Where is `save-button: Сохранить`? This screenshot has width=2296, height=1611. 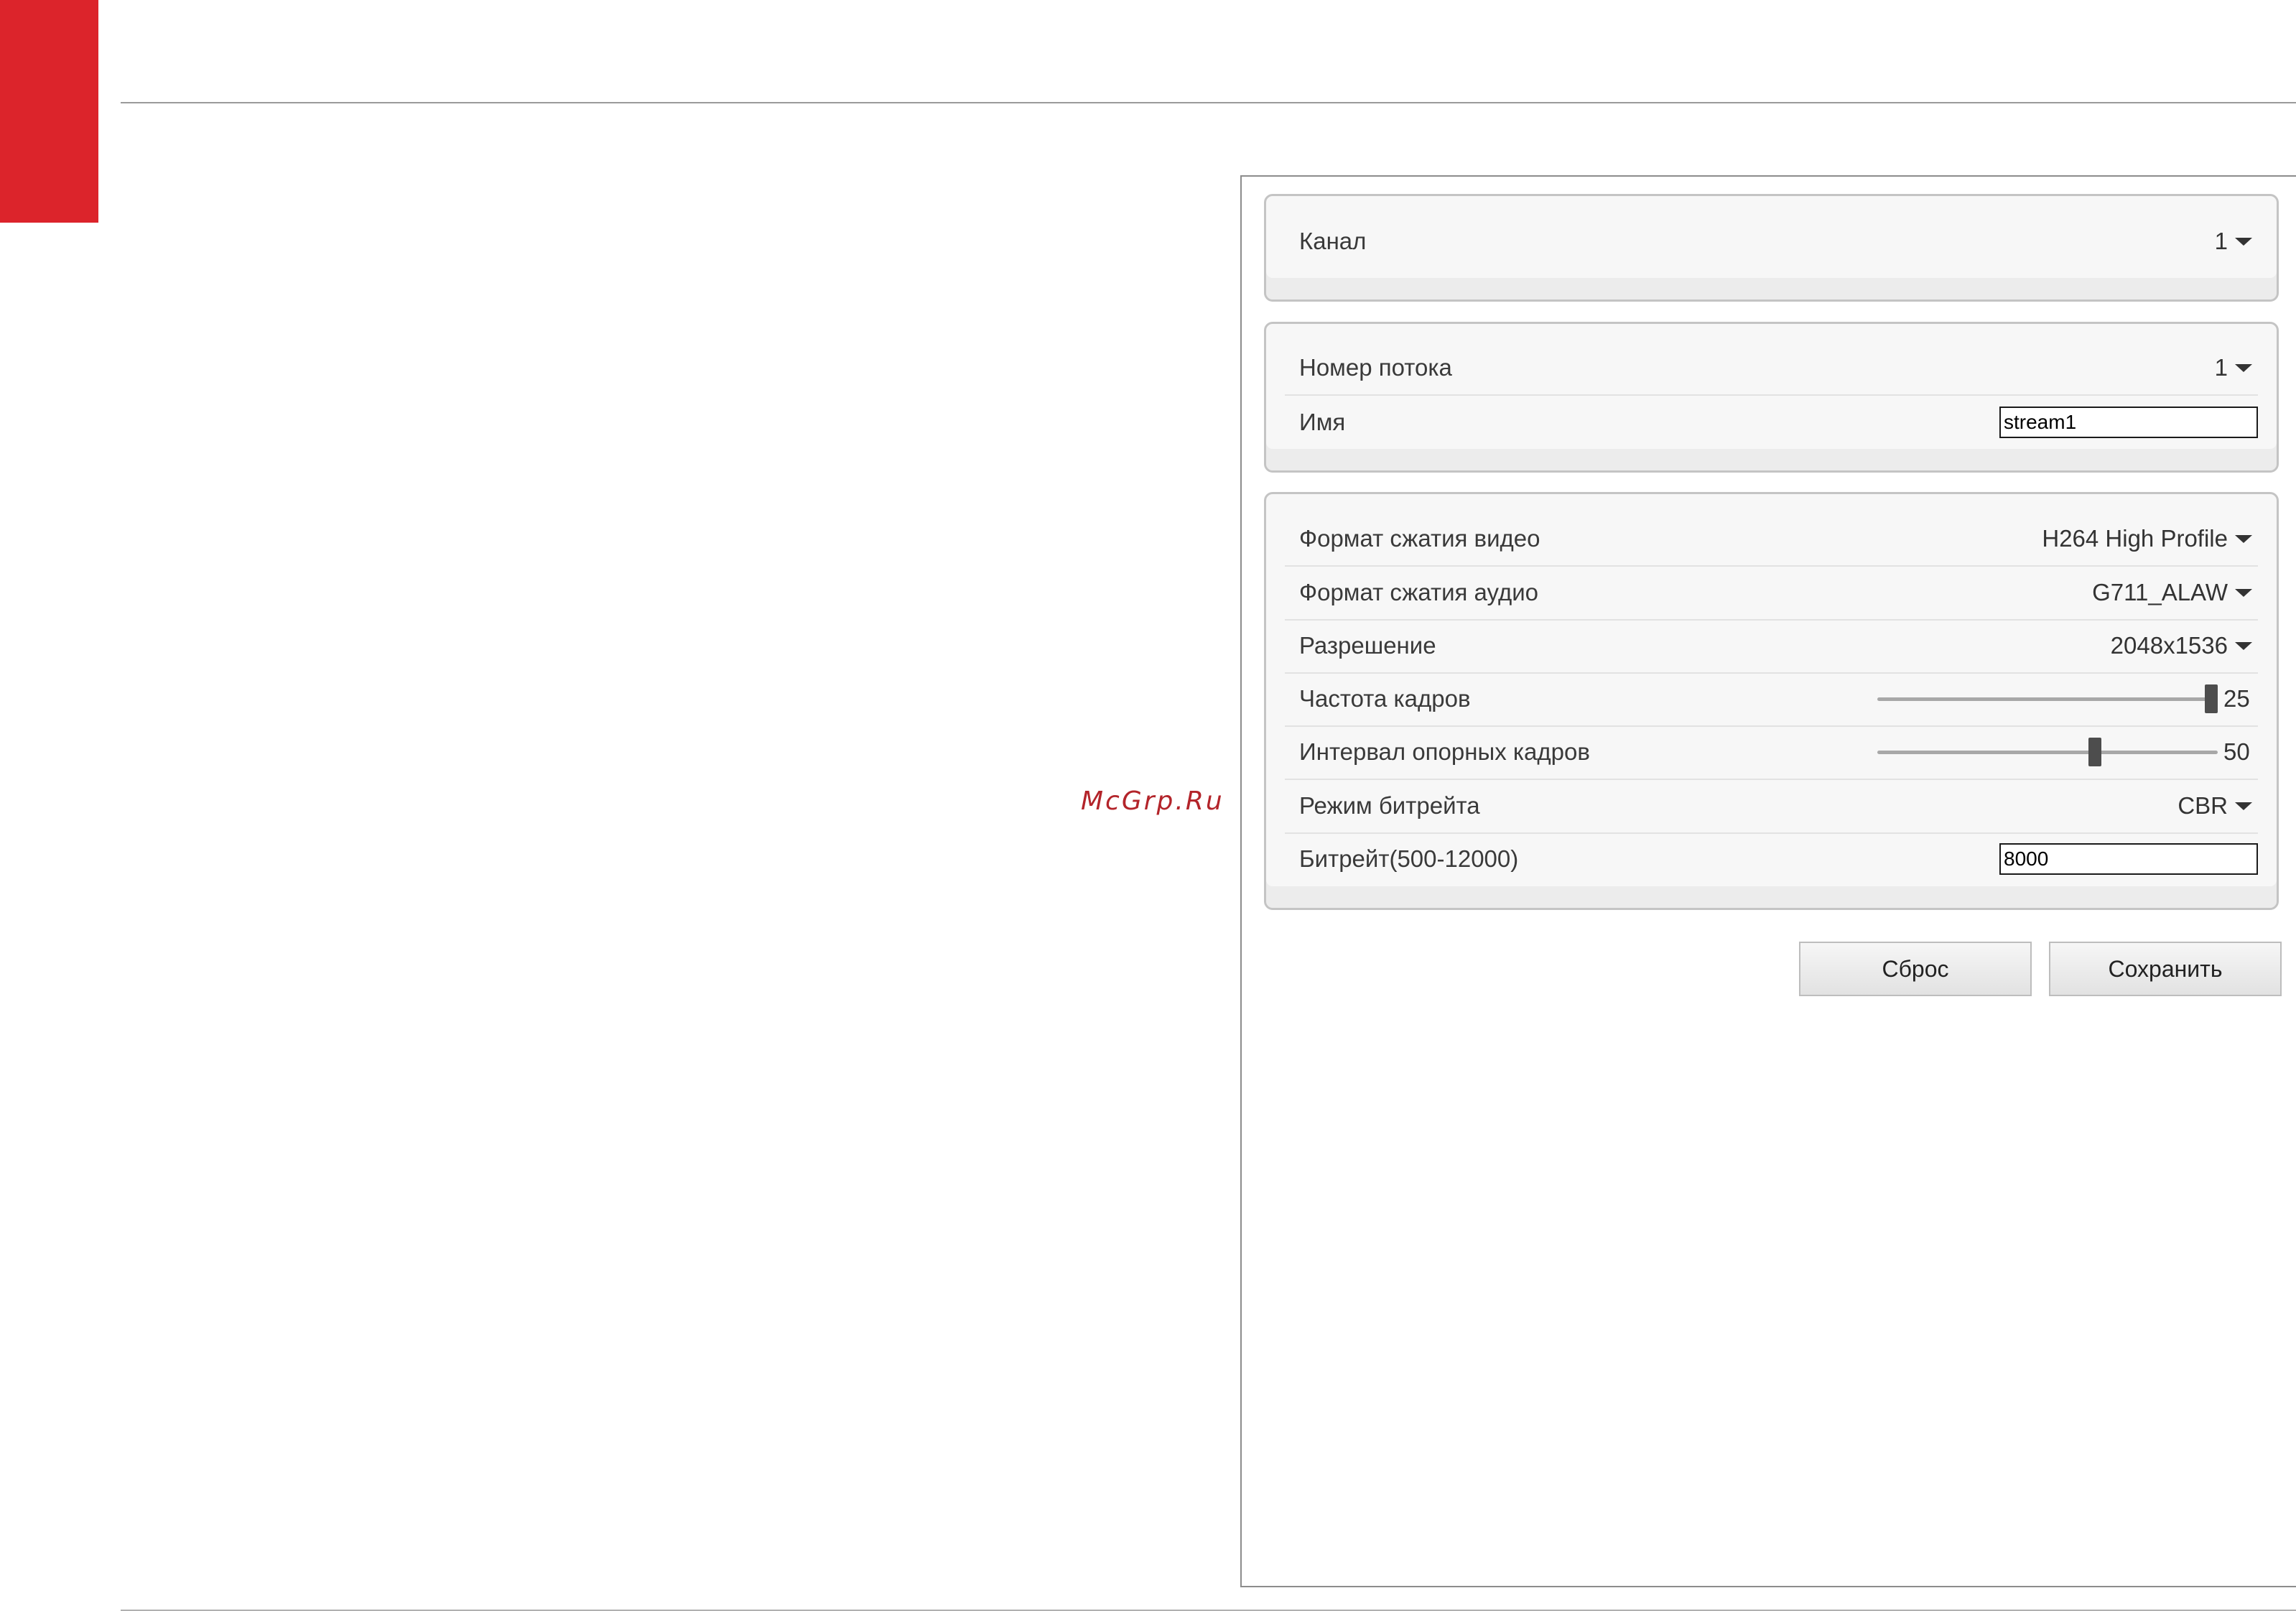 save-button: Сохранить is located at coordinates (2165, 969).